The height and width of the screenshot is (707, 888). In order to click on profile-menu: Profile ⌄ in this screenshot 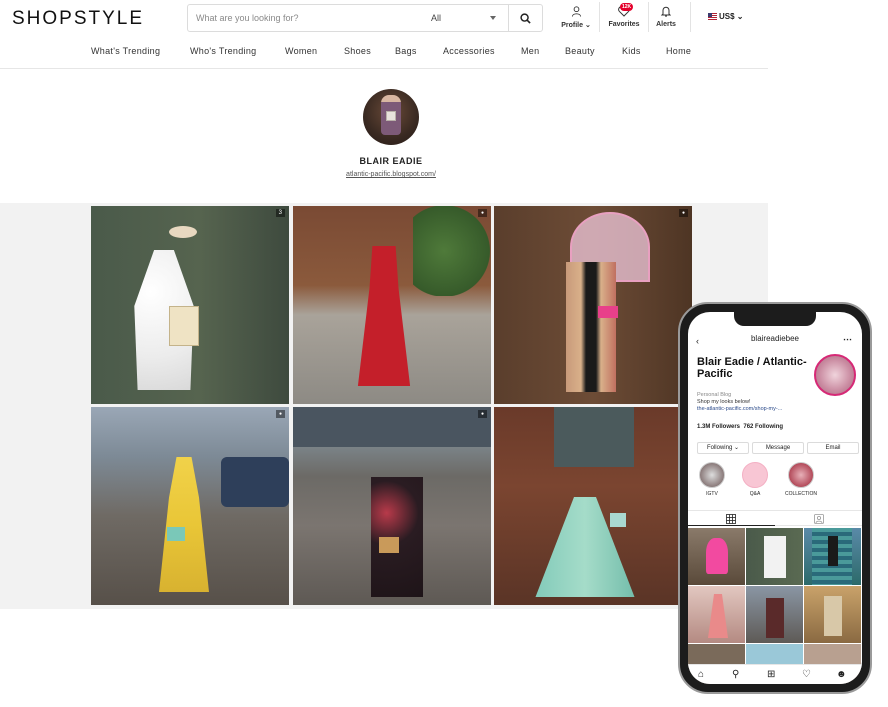, I will do `click(576, 17)`.